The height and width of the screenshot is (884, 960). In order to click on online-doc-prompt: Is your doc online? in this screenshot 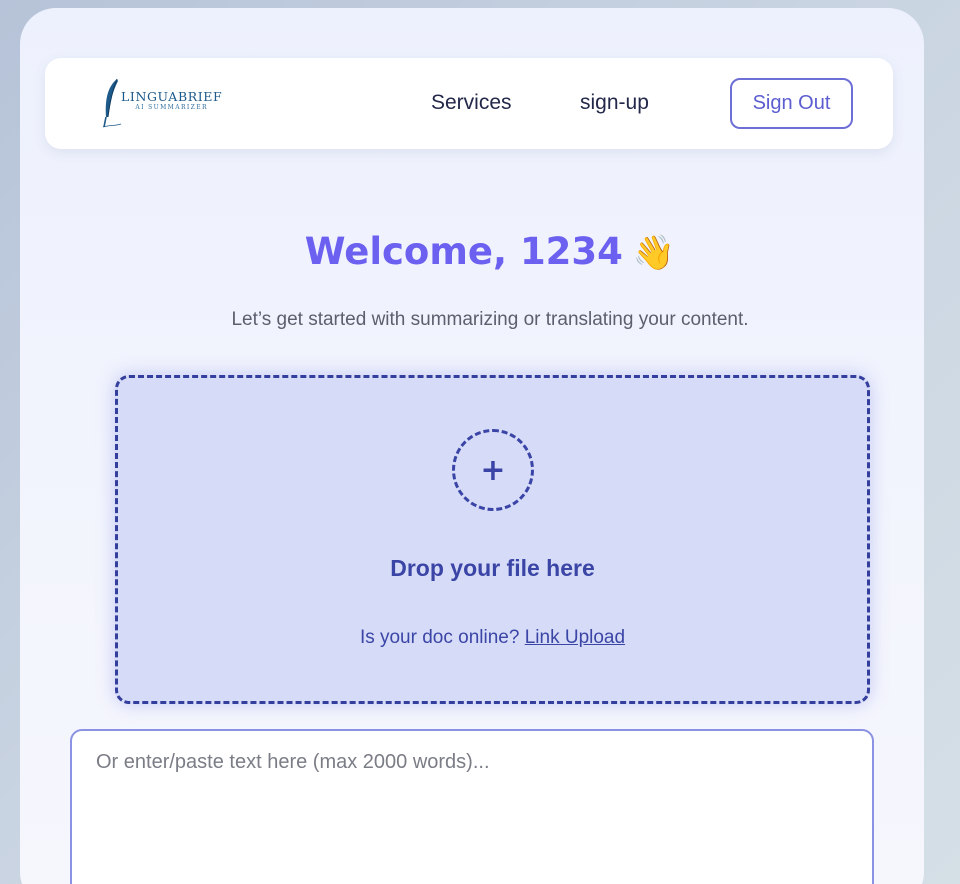, I will do `click(439, 637)`.